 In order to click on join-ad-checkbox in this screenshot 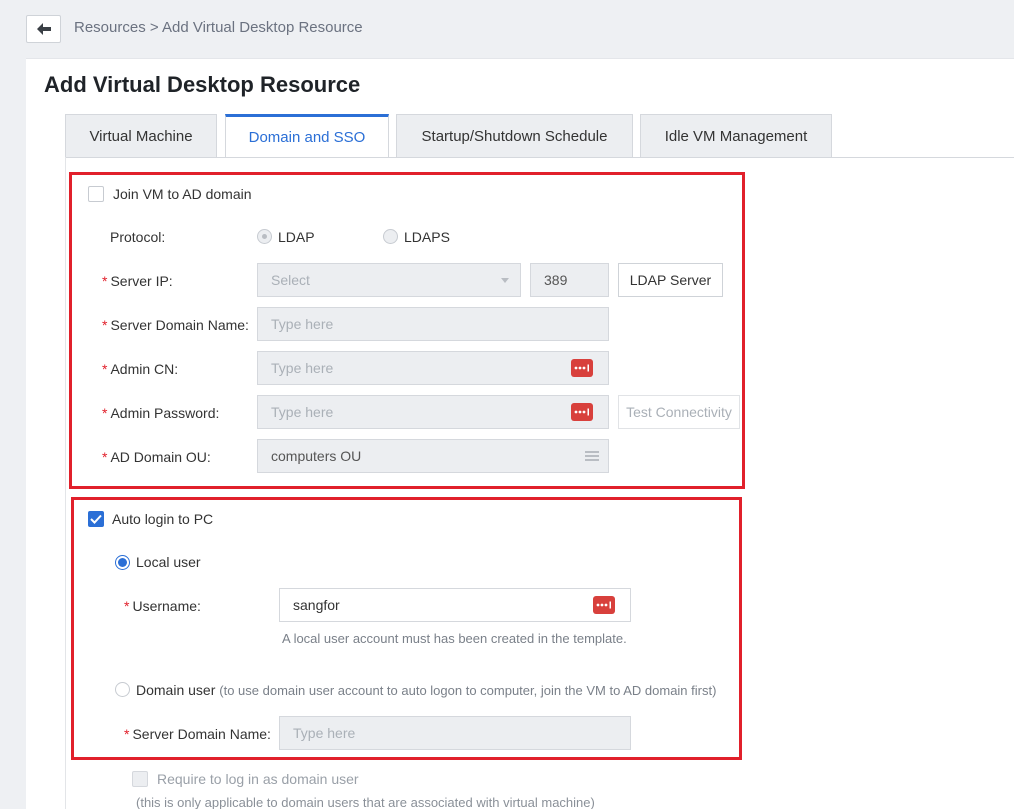, I will do `click(96, 194)`.